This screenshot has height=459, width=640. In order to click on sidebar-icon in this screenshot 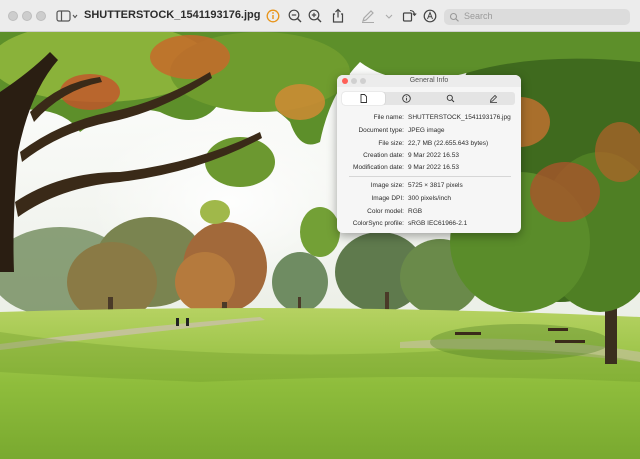, I will do `click(67, 16)`.